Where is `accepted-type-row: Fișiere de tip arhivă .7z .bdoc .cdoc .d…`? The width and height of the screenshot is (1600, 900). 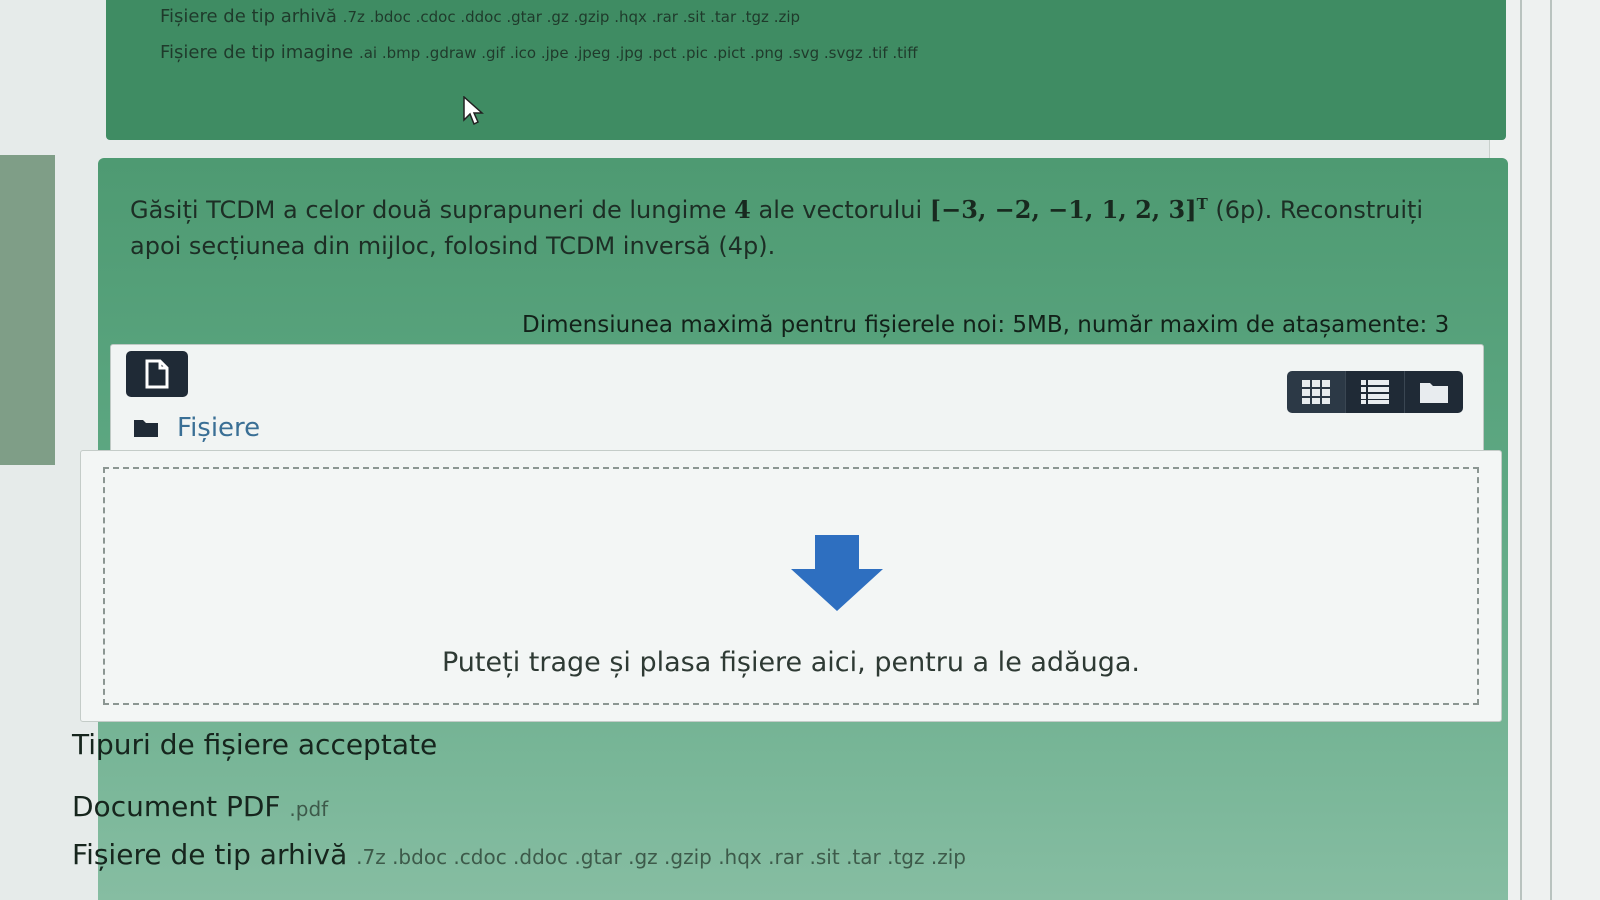 accepted-type-row: Fișiere de tip arhivă .7z .bdoc .cdoc .d… is located at coordinates (519, 854).